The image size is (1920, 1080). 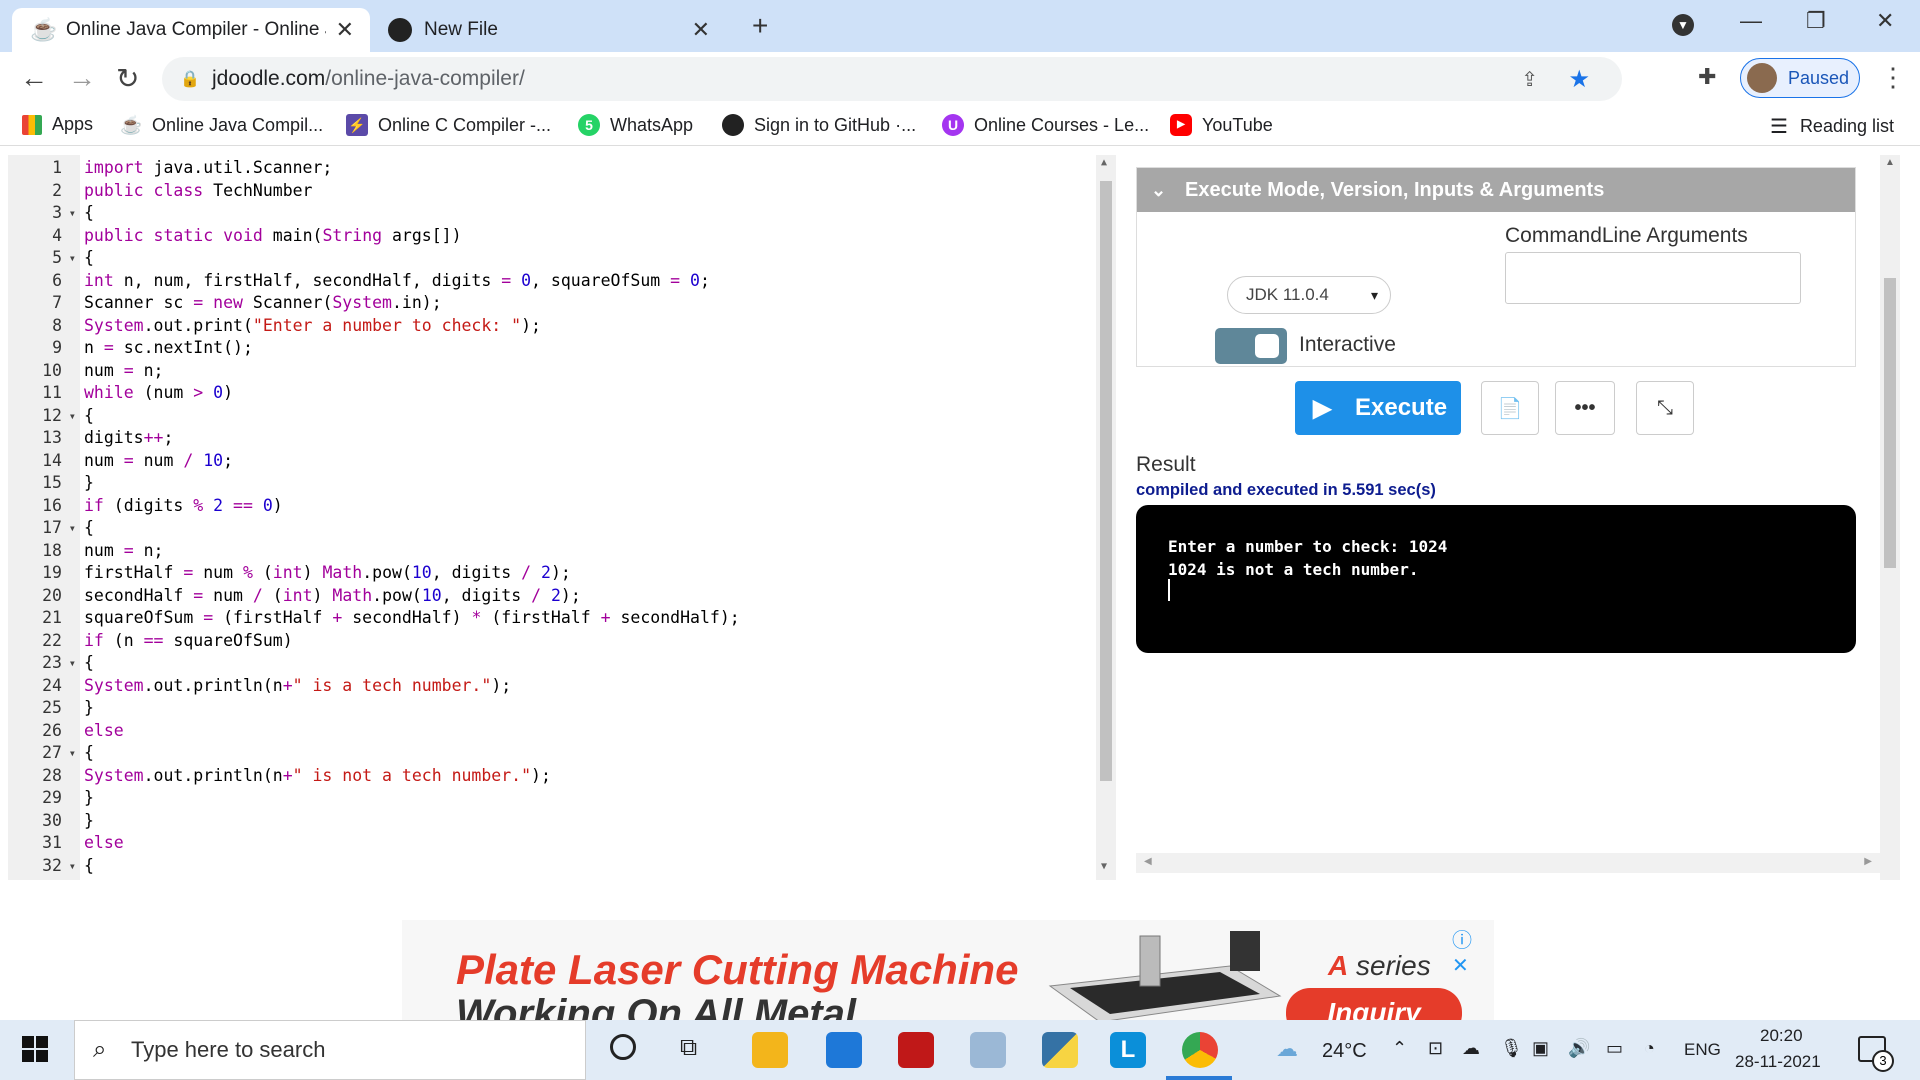 I want to click on scroll-left-icon: ◀, so click(x=1148, y=861).